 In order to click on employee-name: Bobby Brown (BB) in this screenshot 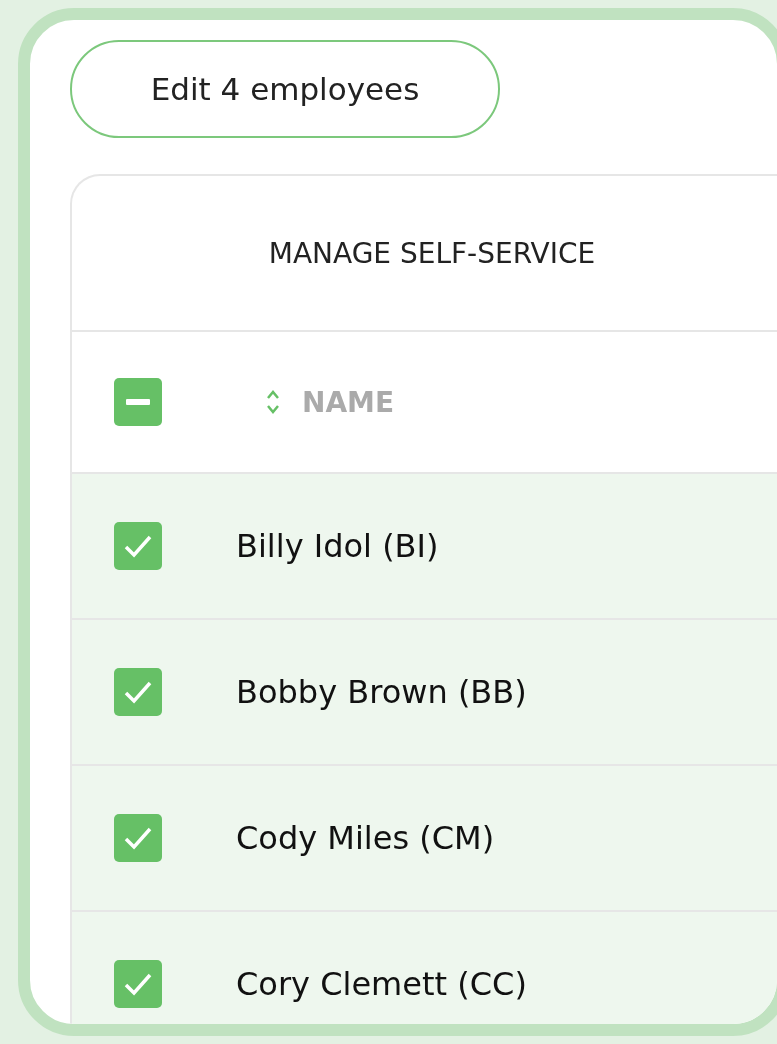, I will do `click(381, 692)`.